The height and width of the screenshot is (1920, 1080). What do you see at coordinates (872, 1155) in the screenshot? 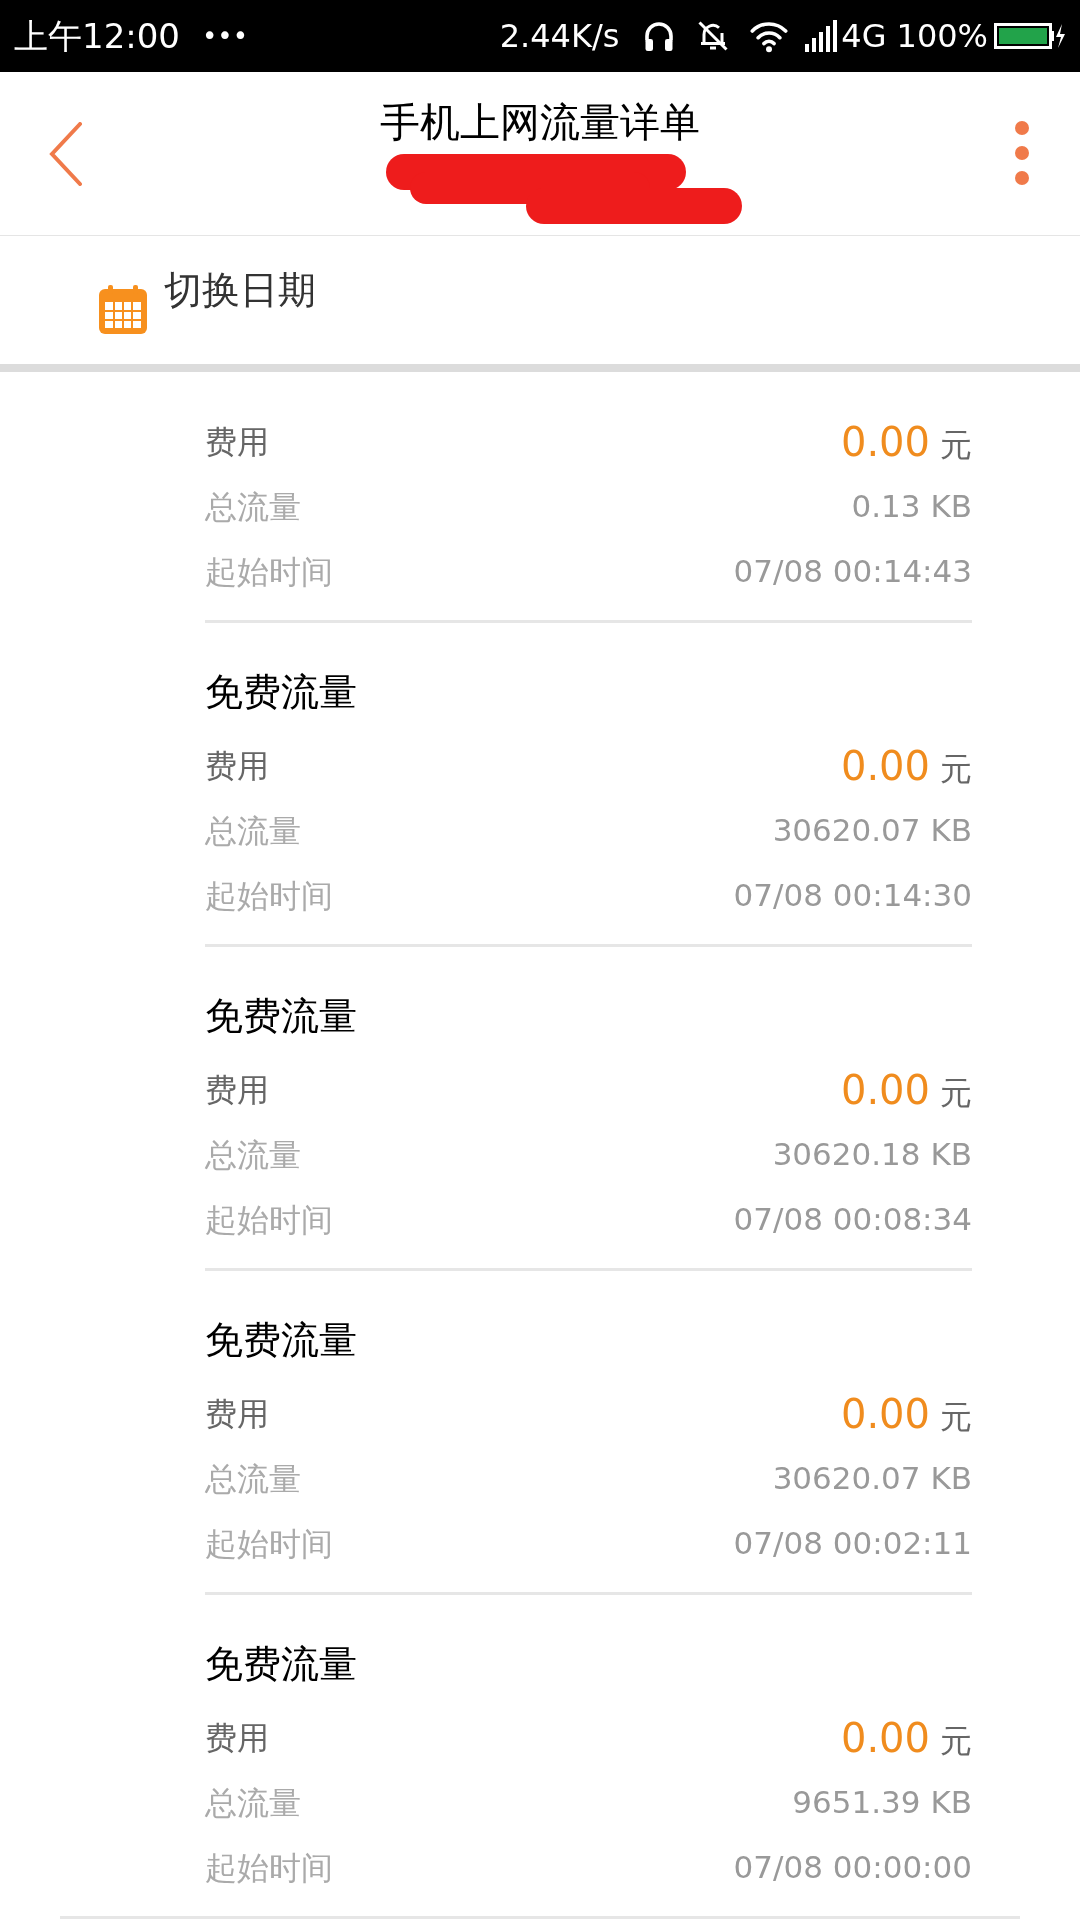
I see `field-value: 30620.18 KB` at bounding box center [872, 1155].